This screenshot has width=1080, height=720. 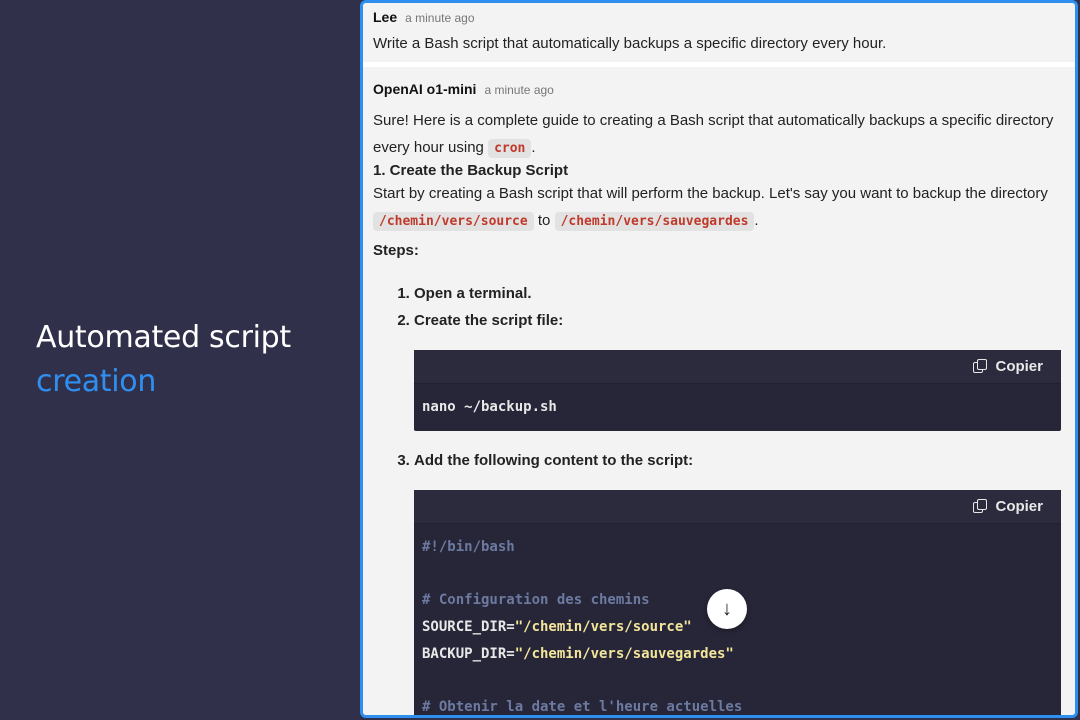 I want to click on inline-code-backup: /chemin/vers/sauvegardes, so click(x=654, y=221).